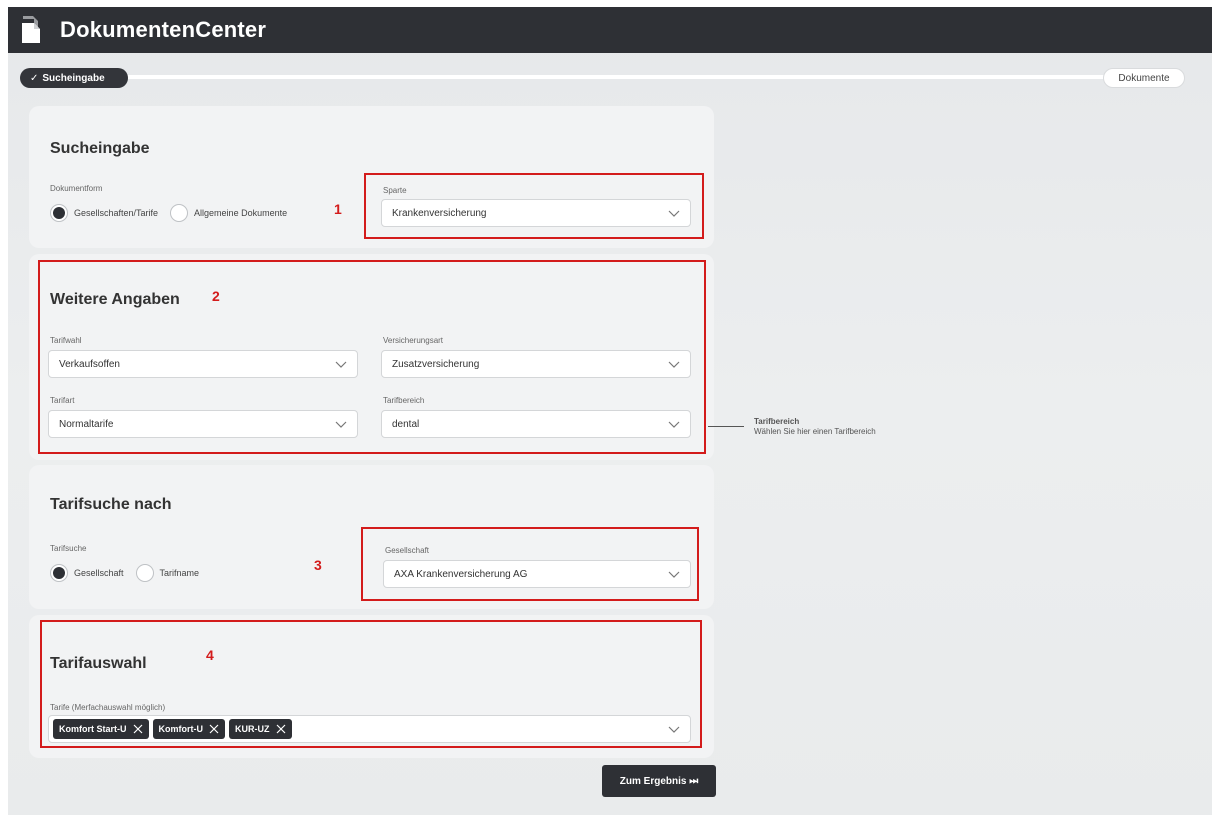  I want to click on annotation-number-3: 3, so click(318, 565).